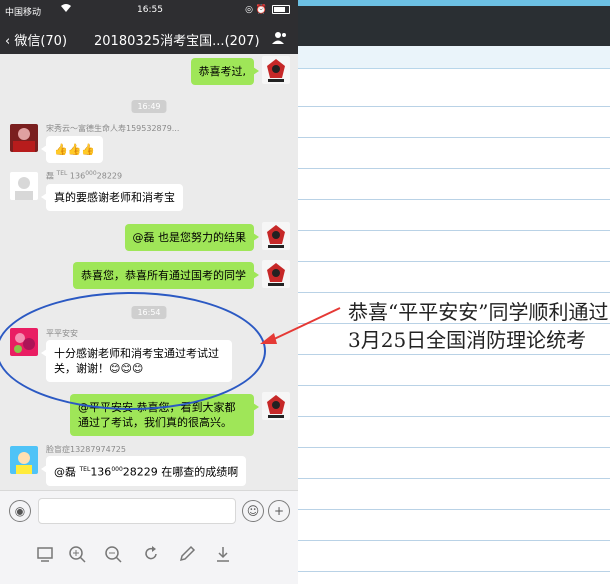  I want to click on edit-icon, so click(187, 554).